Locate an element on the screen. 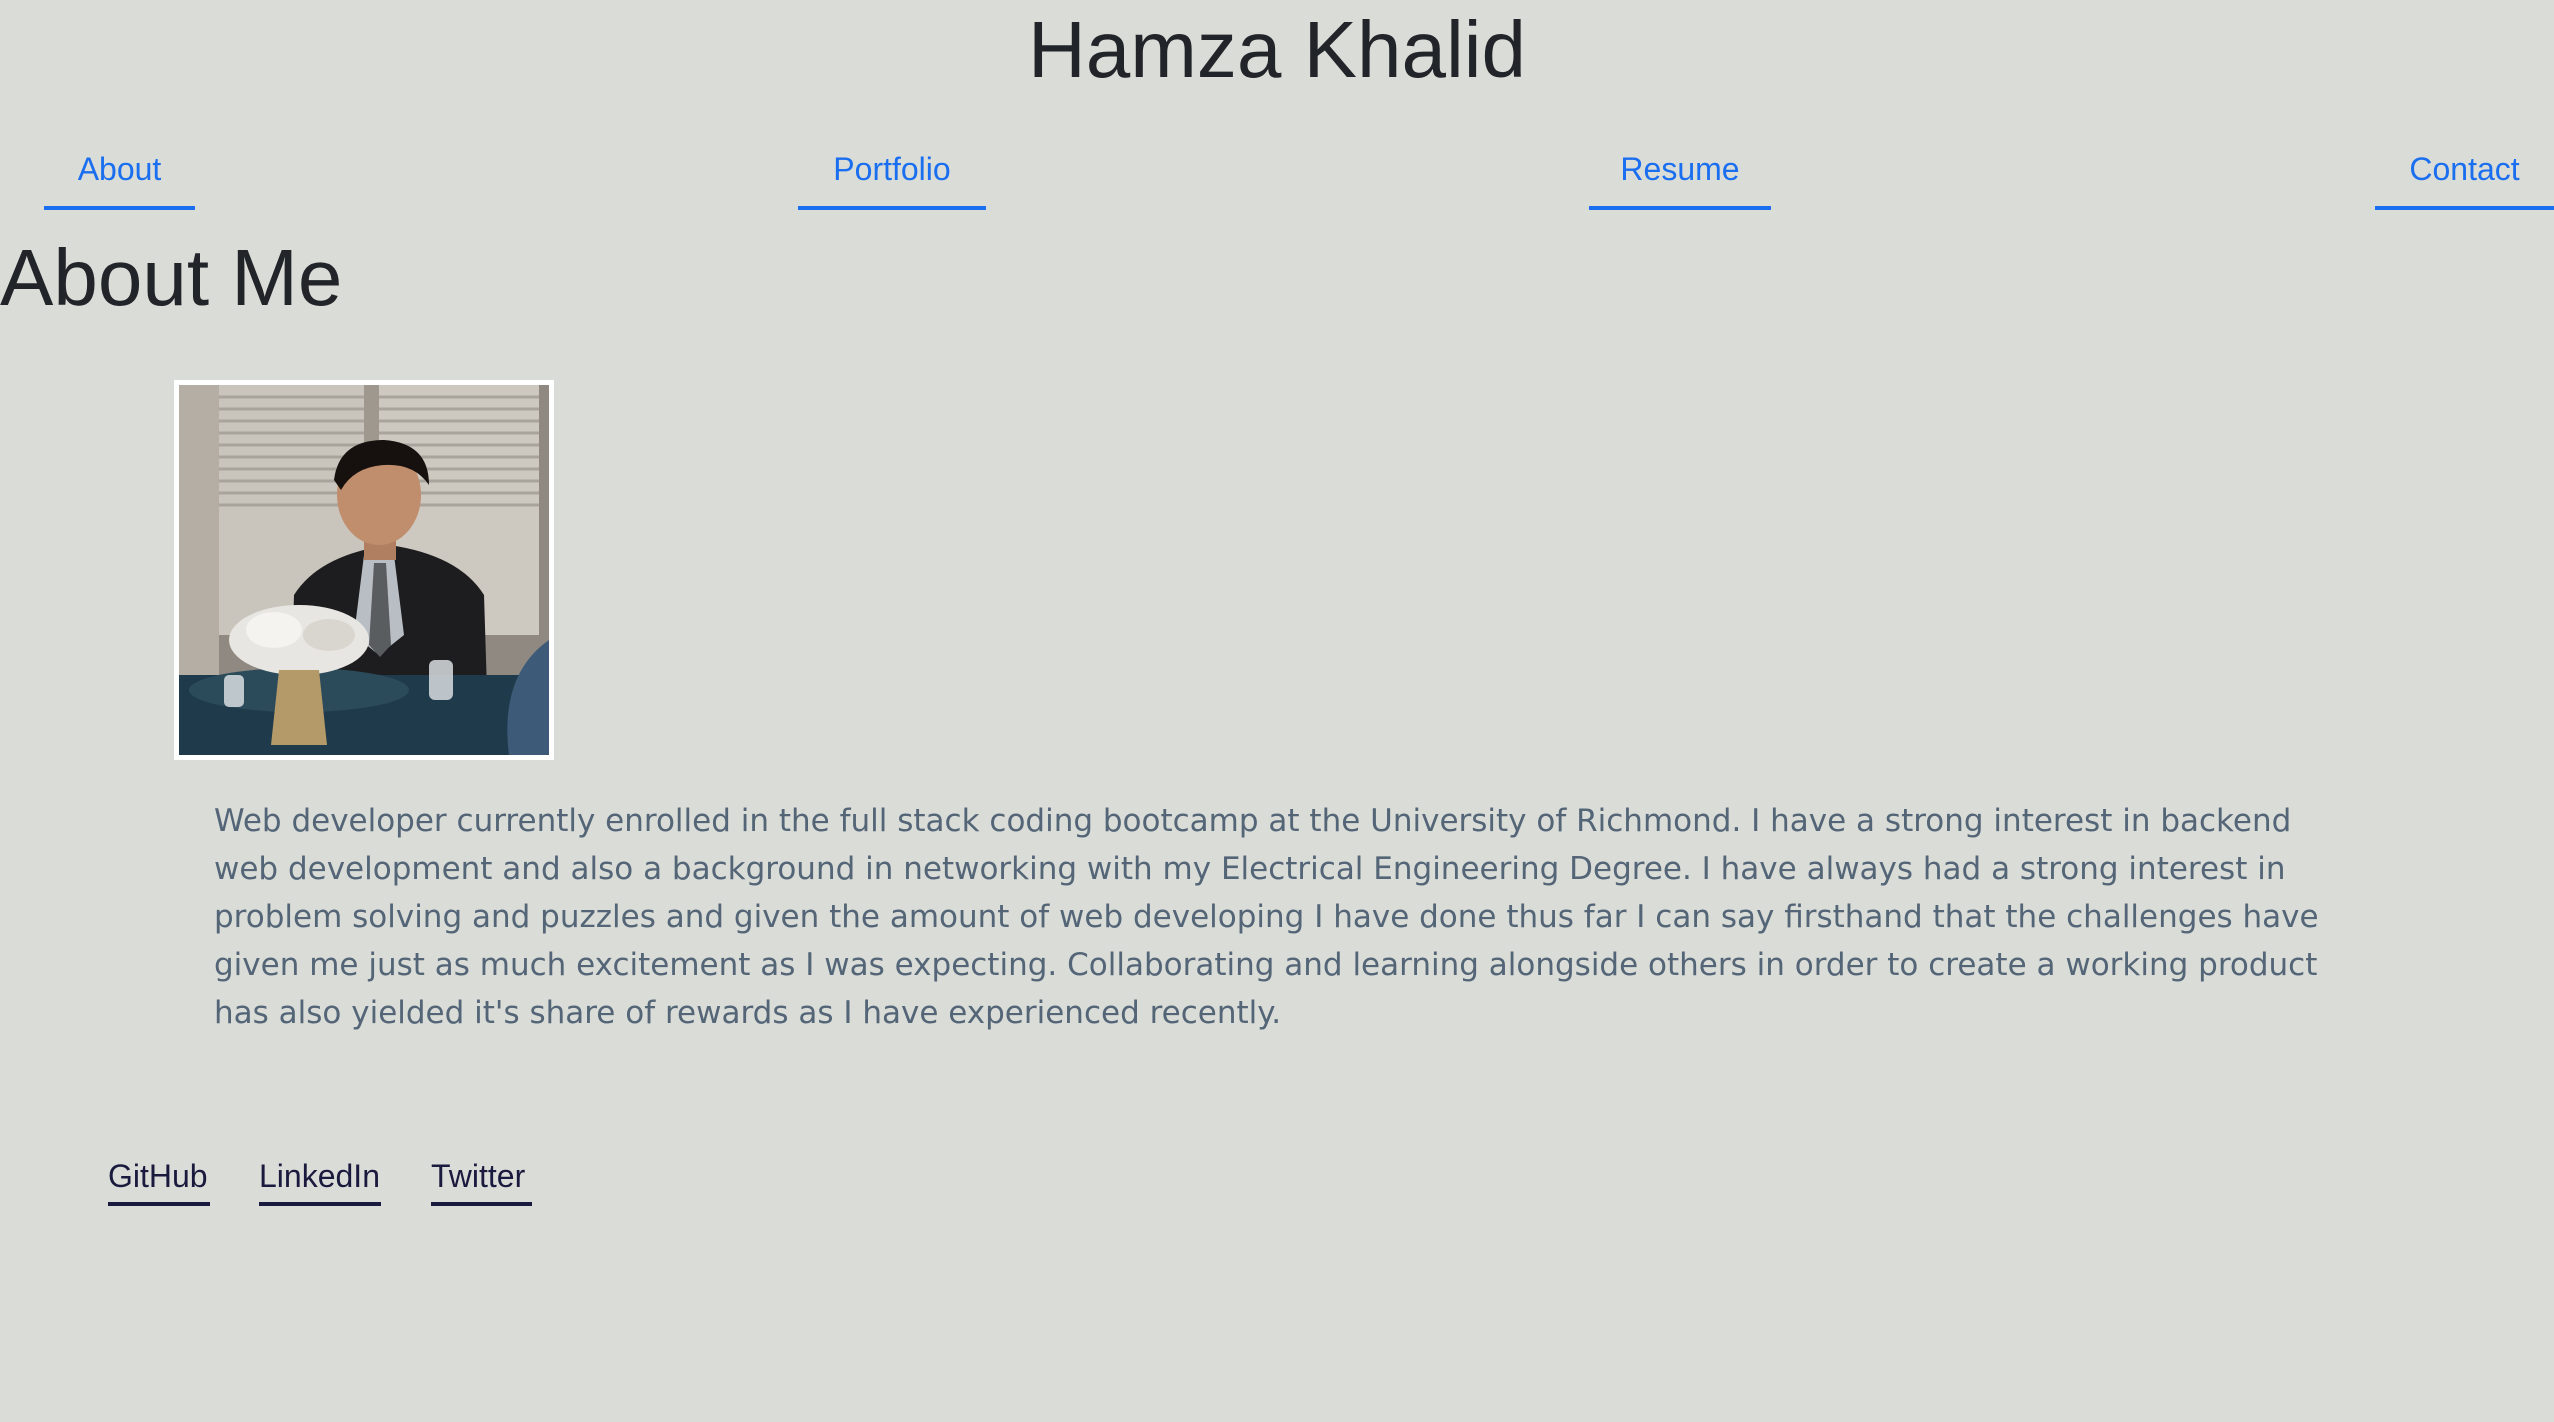 This screenshot has width=2554, height=1422. site-title: Hamza Khalid is located at coordinates (1276, 49).